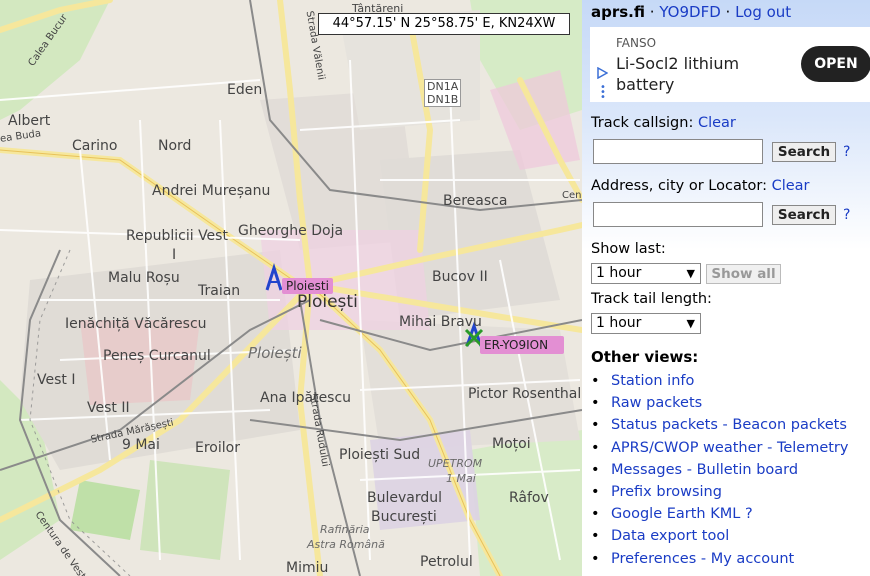 The width and height of the screenshot is (870, 576). Describe the element at coordinates (679, 186) in the screenshot. I see `address-label-text: Address, city or Locator:` at that location.